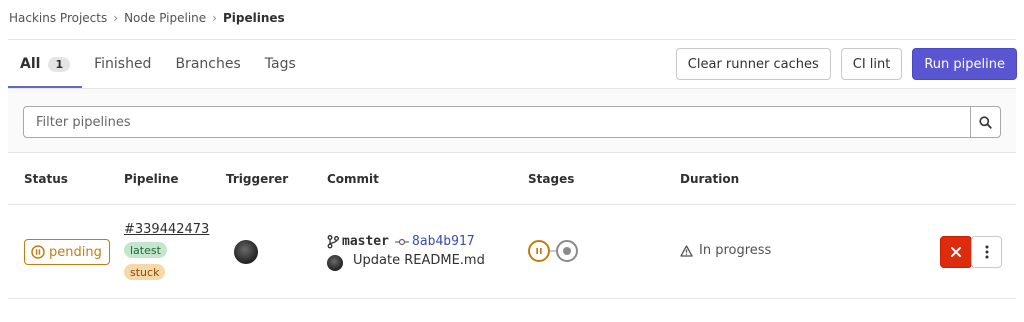 This screenshot has width=1024, height=322. I want to click on commit-icon, so click(401, 242).